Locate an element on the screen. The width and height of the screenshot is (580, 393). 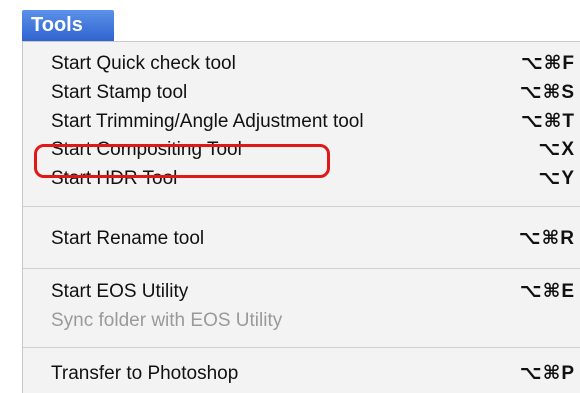
menu-item-start-stamp-tool: Start Stamp tool ⌥⌘S is located at coordinates (312, 93).